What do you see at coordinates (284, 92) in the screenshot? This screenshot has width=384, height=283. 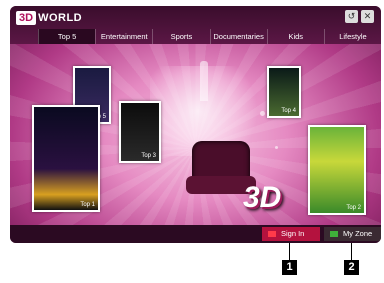 I see `thumbnail-top4: Top 4` at bounding box center [284, 92].